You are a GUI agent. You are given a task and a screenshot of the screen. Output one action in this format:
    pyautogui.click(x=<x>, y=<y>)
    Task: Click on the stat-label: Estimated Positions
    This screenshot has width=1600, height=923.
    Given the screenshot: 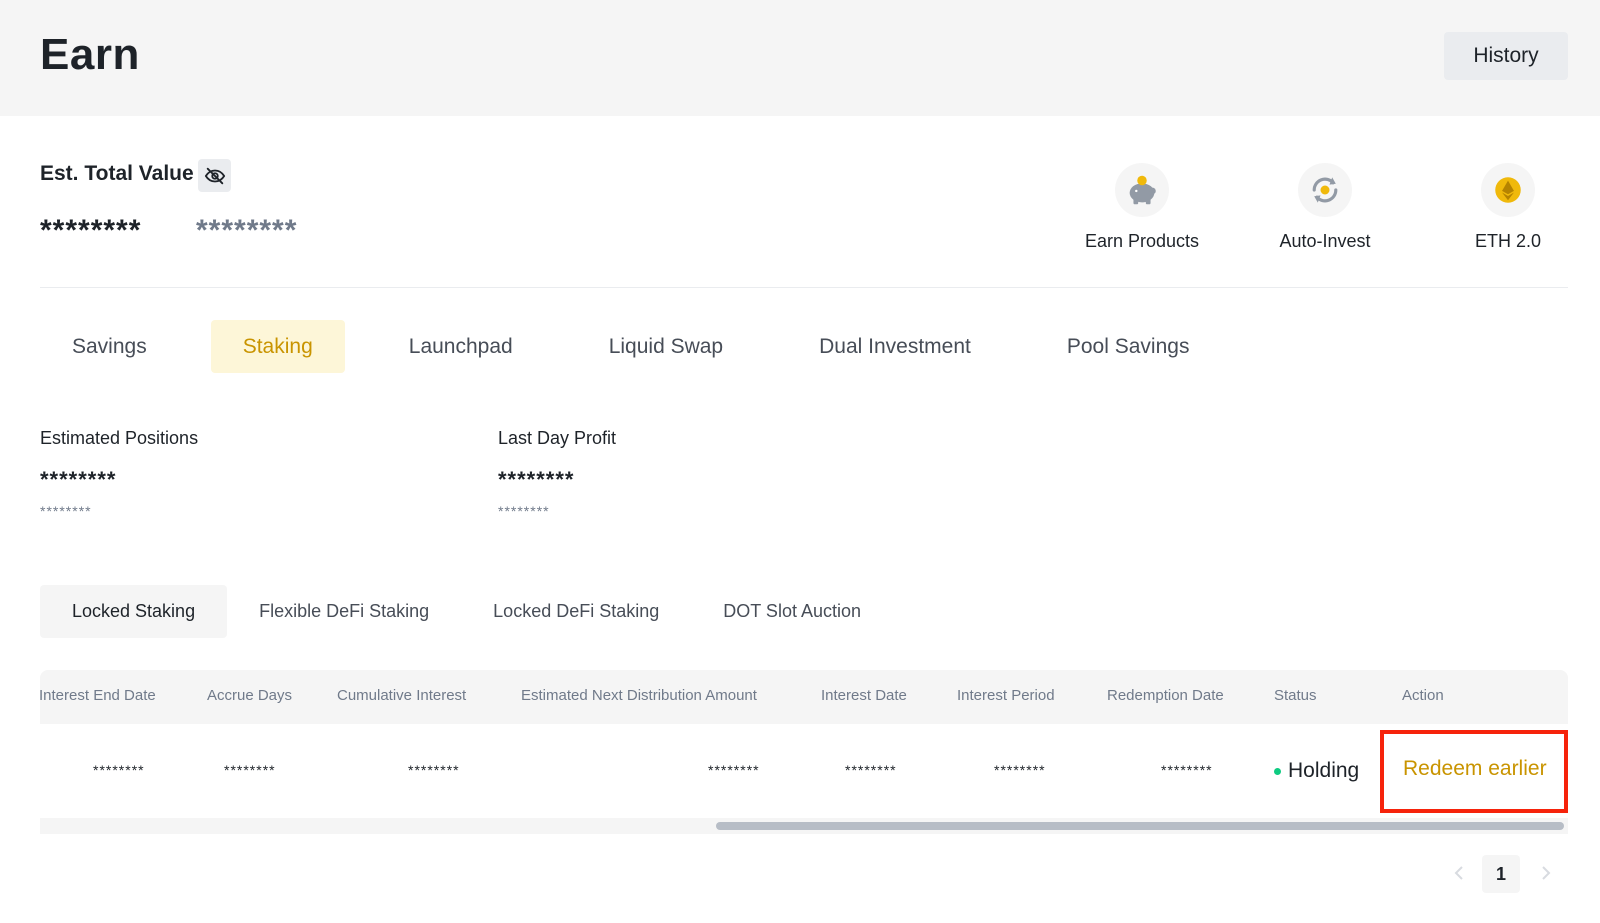 What is the action you would take?
    pyautogui.click(x=119, y=438)
    